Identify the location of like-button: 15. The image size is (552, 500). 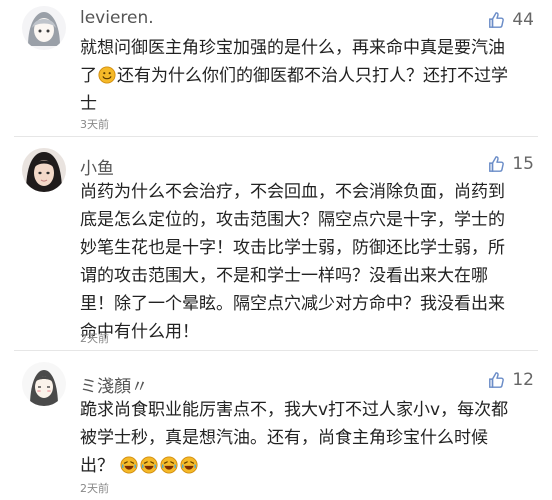
(511, 164).